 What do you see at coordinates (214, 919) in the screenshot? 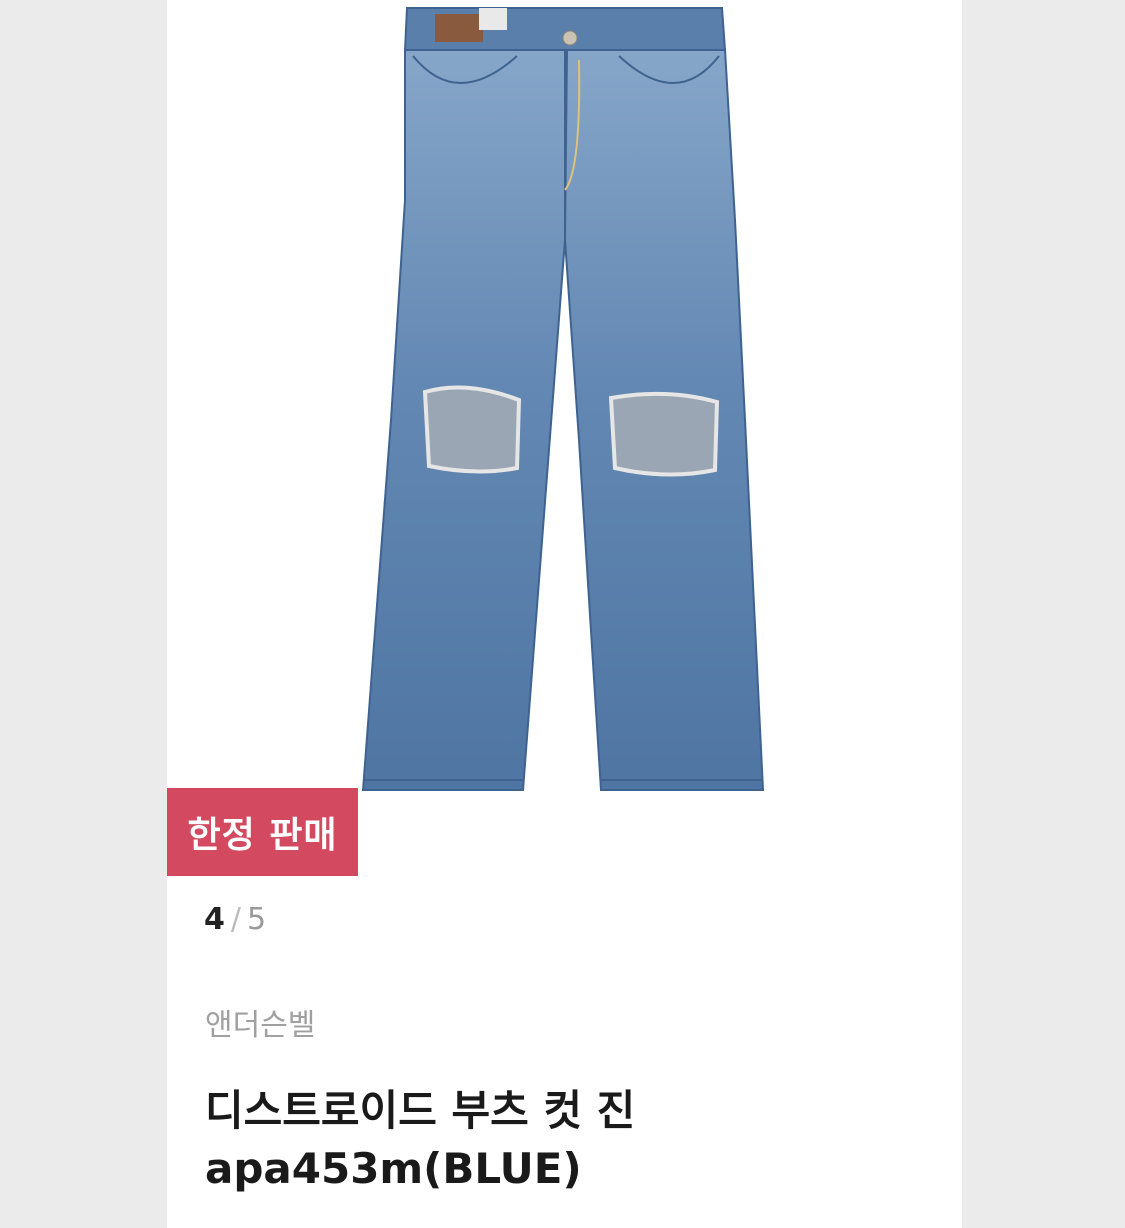
I see `pager-current: 4` at bounding box center [214, 919].